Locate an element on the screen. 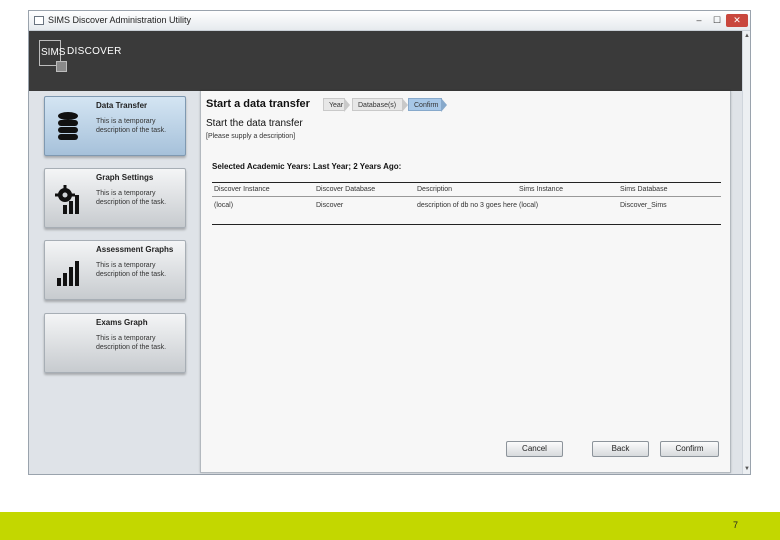 The image size is (780, 540). column-header: Discover Instance is located at coordinates (242, 189).